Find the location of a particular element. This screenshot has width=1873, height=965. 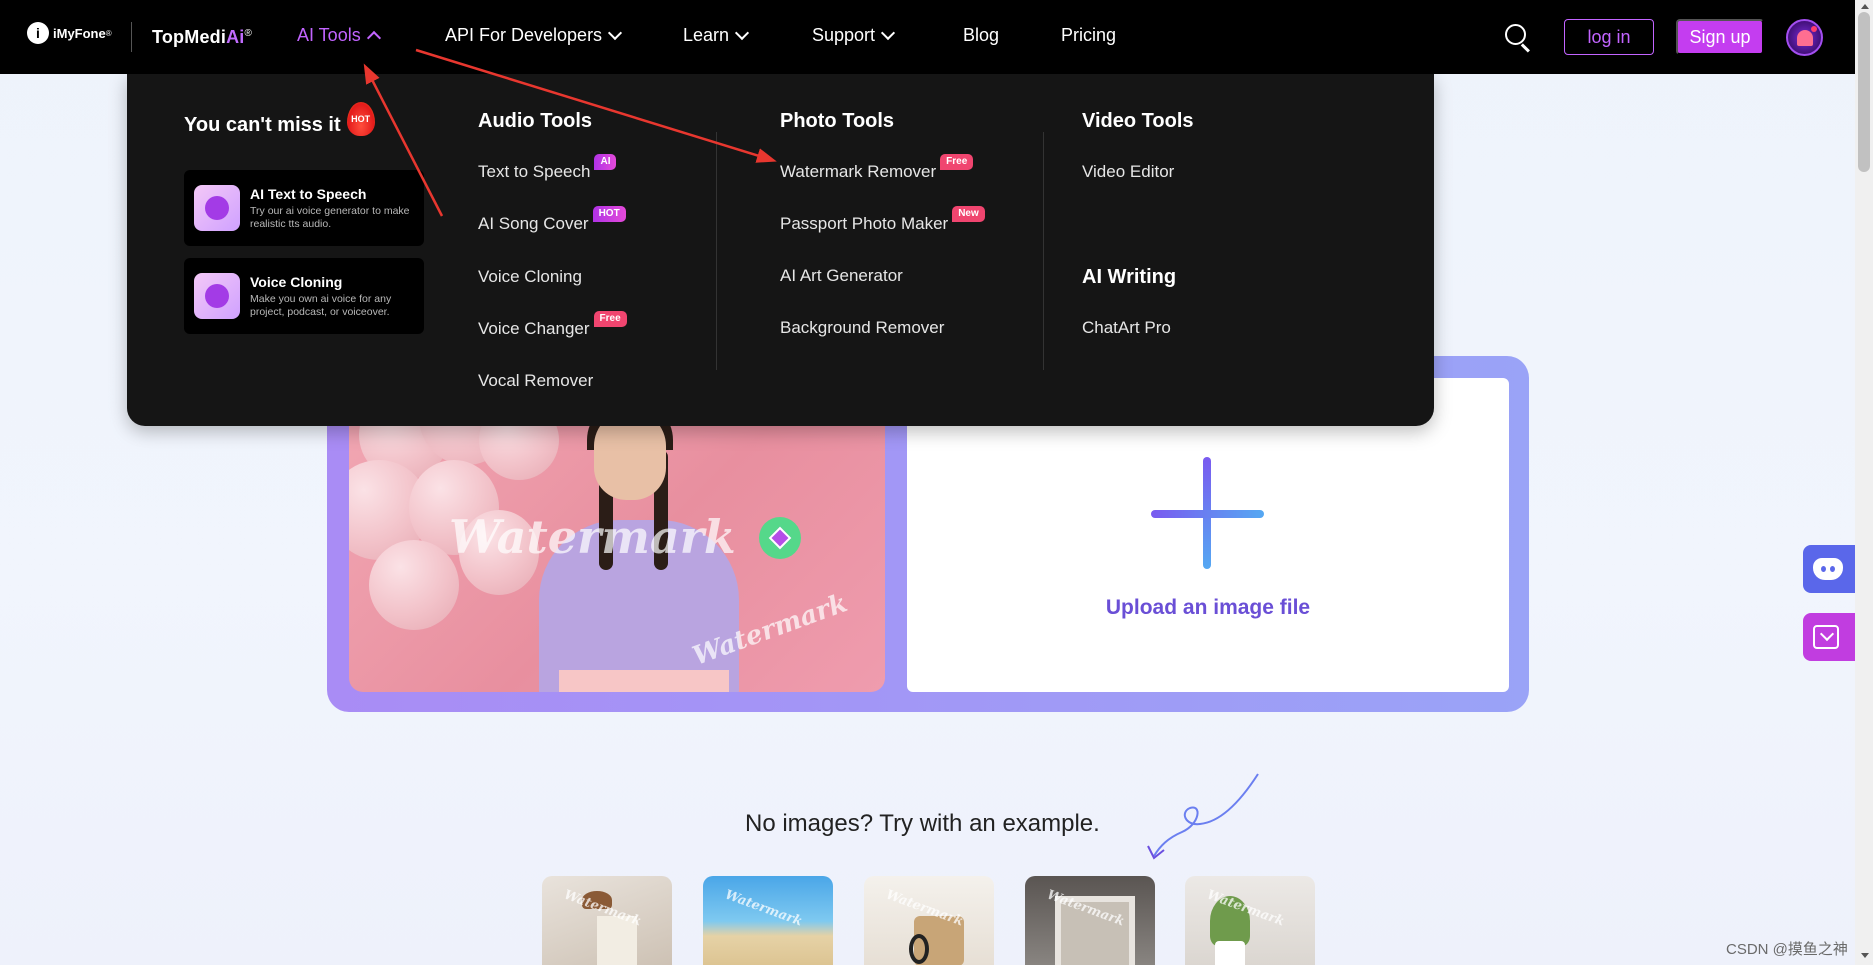

menu-item-ai-art-generator: AI Art Generator is located at coordinates (841, 276).